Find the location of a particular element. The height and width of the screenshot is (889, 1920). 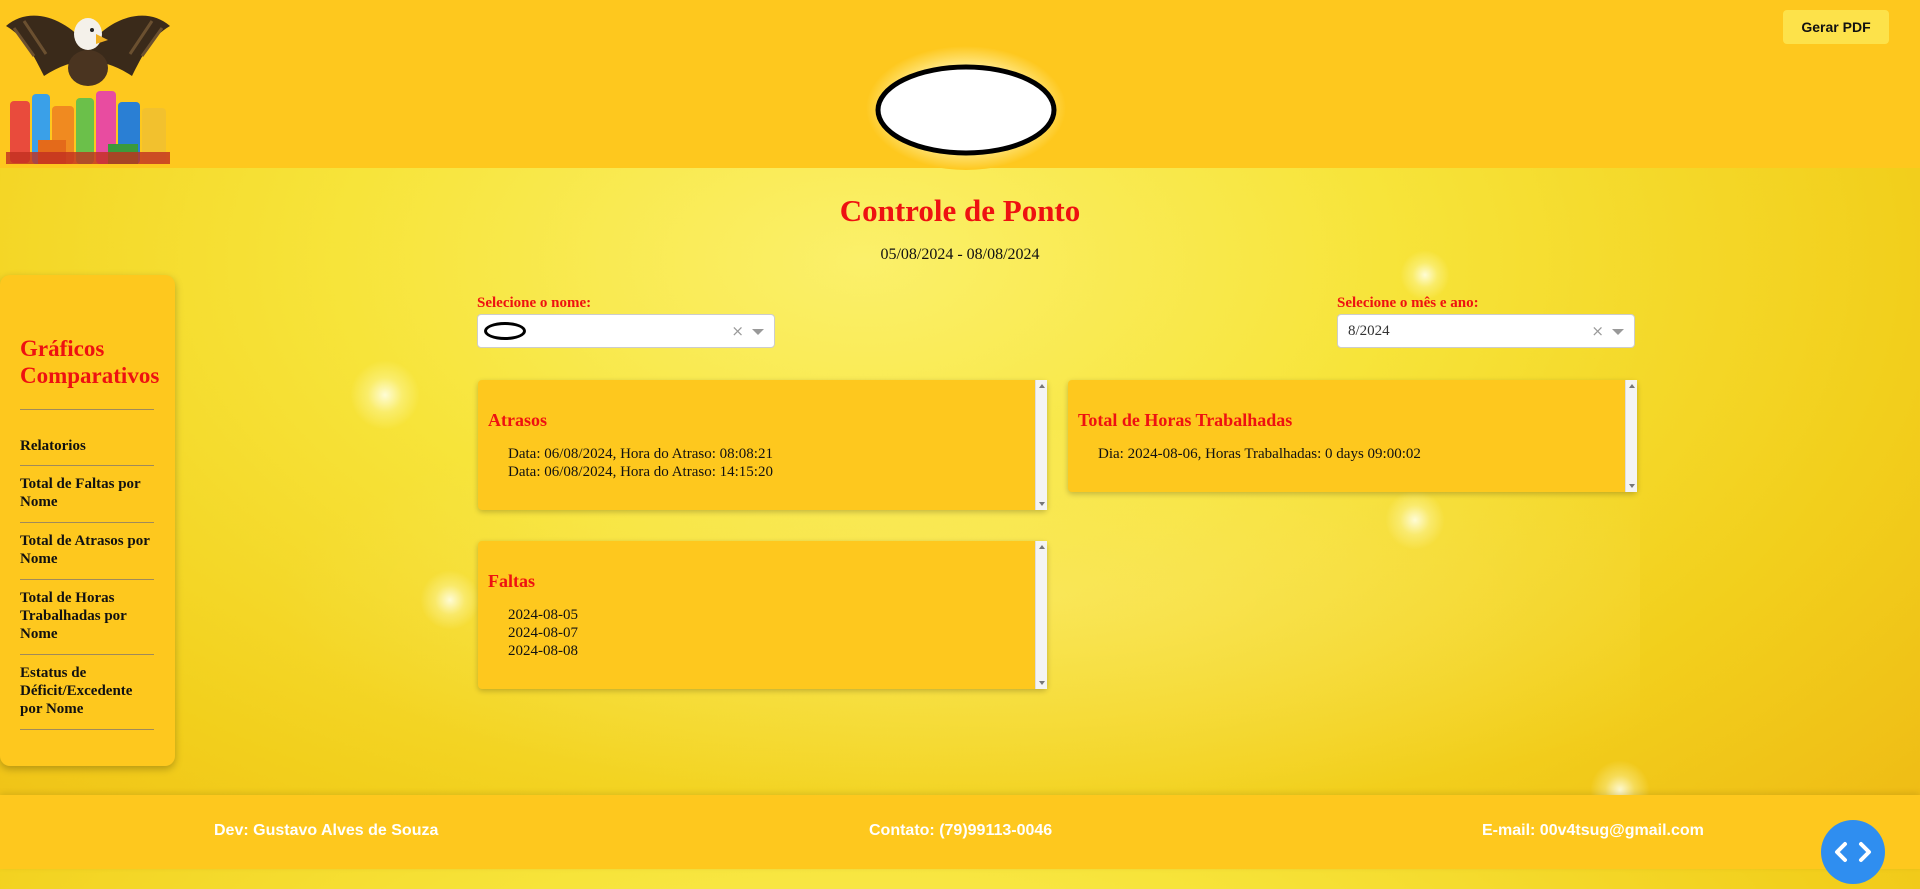

footer-contact: Contato: (79)99113-0046 is located at coordinates (961, 830).